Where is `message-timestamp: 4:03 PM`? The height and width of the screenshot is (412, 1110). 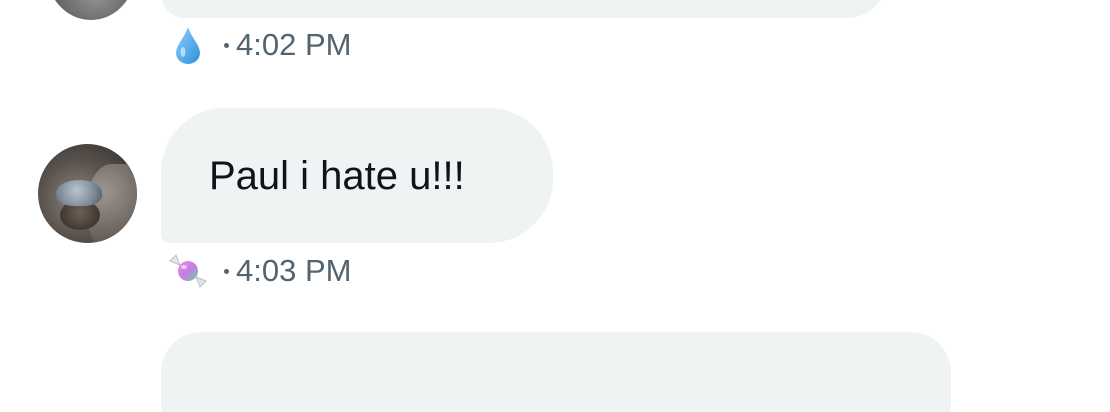 message-timestamp: 4:03 PM is located at coordinates (294, 270).